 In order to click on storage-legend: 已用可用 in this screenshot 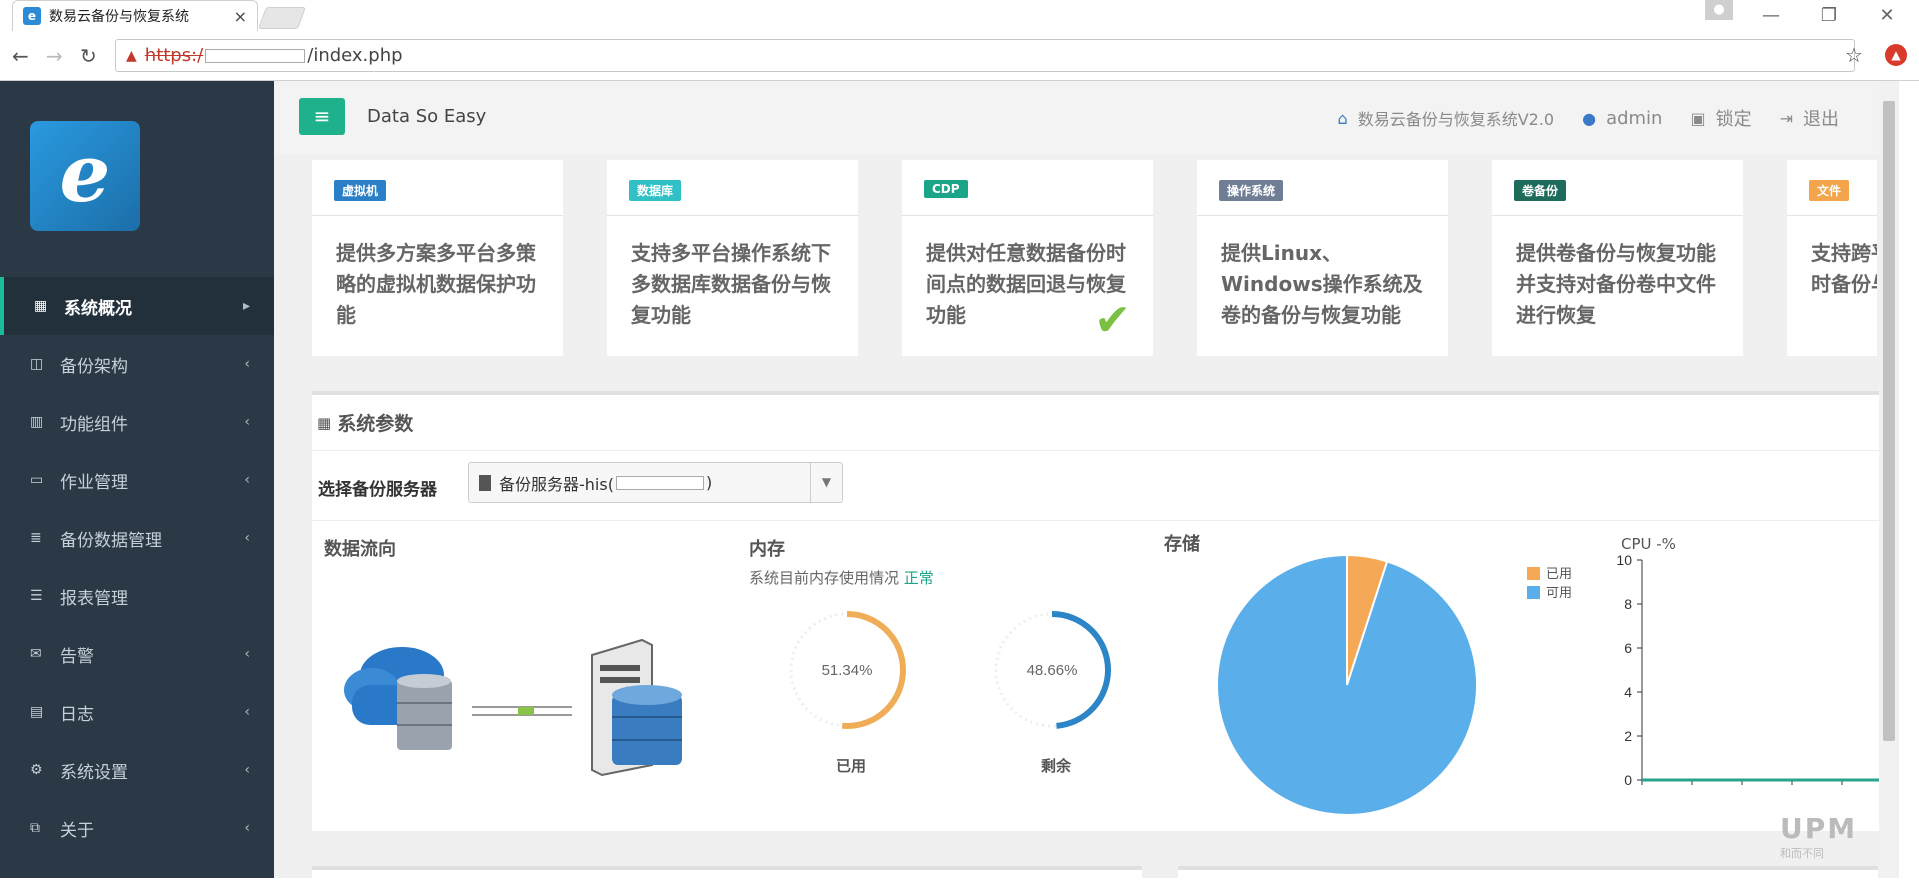, I will do `click(1549, 584)`.